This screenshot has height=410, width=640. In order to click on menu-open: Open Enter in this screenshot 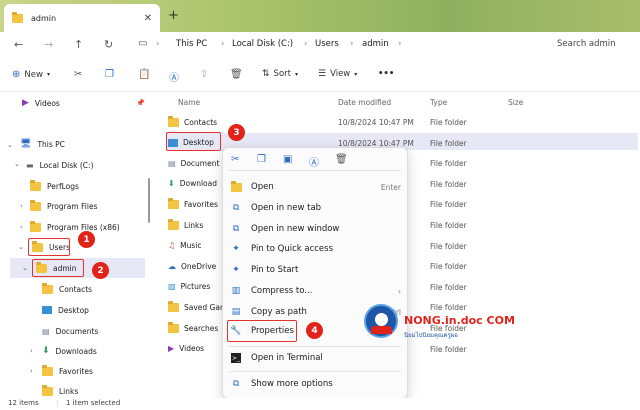, I will do `click(315, 187)`.